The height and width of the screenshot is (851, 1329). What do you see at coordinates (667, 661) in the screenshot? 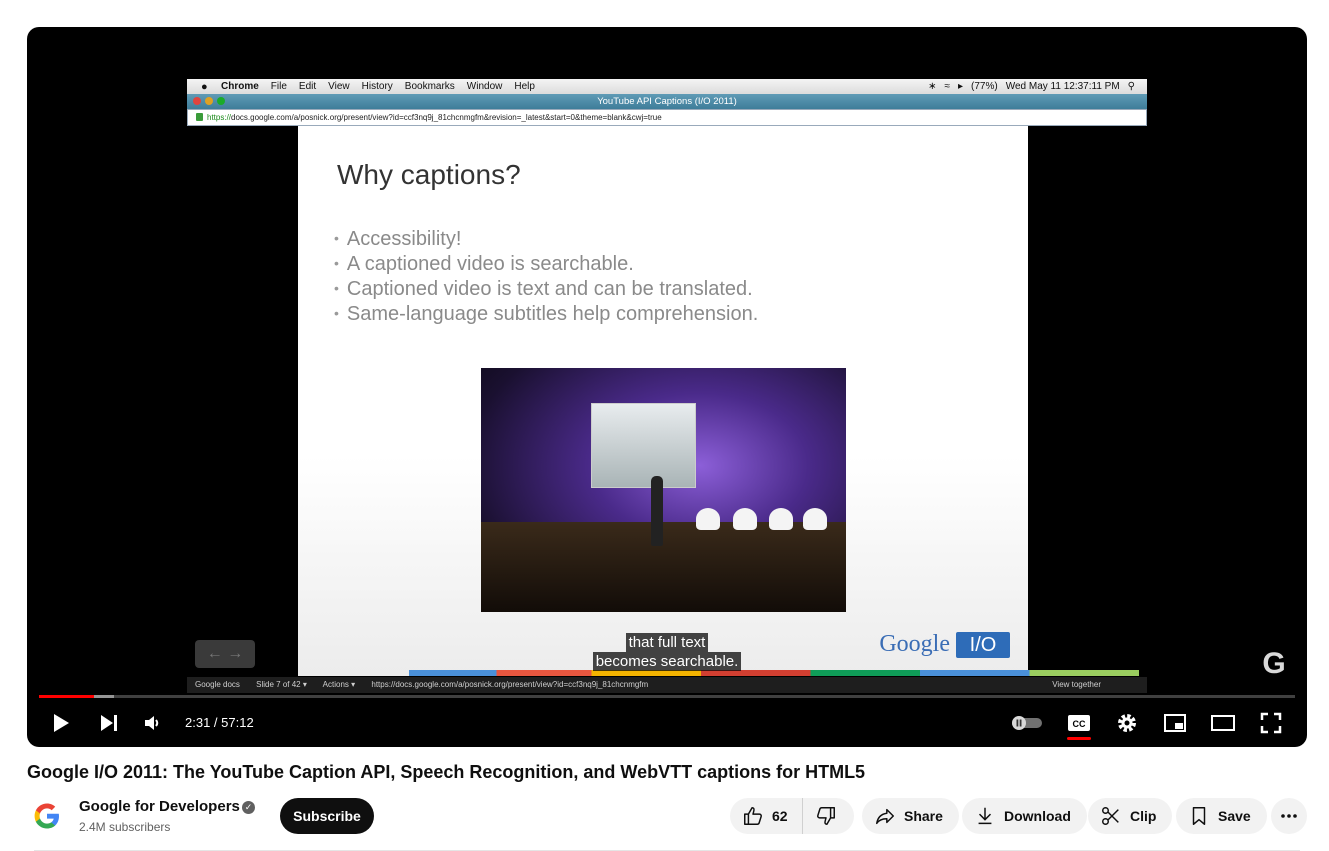
I see `caption-line: becomes searchable.` at bounding box center [667, 661].